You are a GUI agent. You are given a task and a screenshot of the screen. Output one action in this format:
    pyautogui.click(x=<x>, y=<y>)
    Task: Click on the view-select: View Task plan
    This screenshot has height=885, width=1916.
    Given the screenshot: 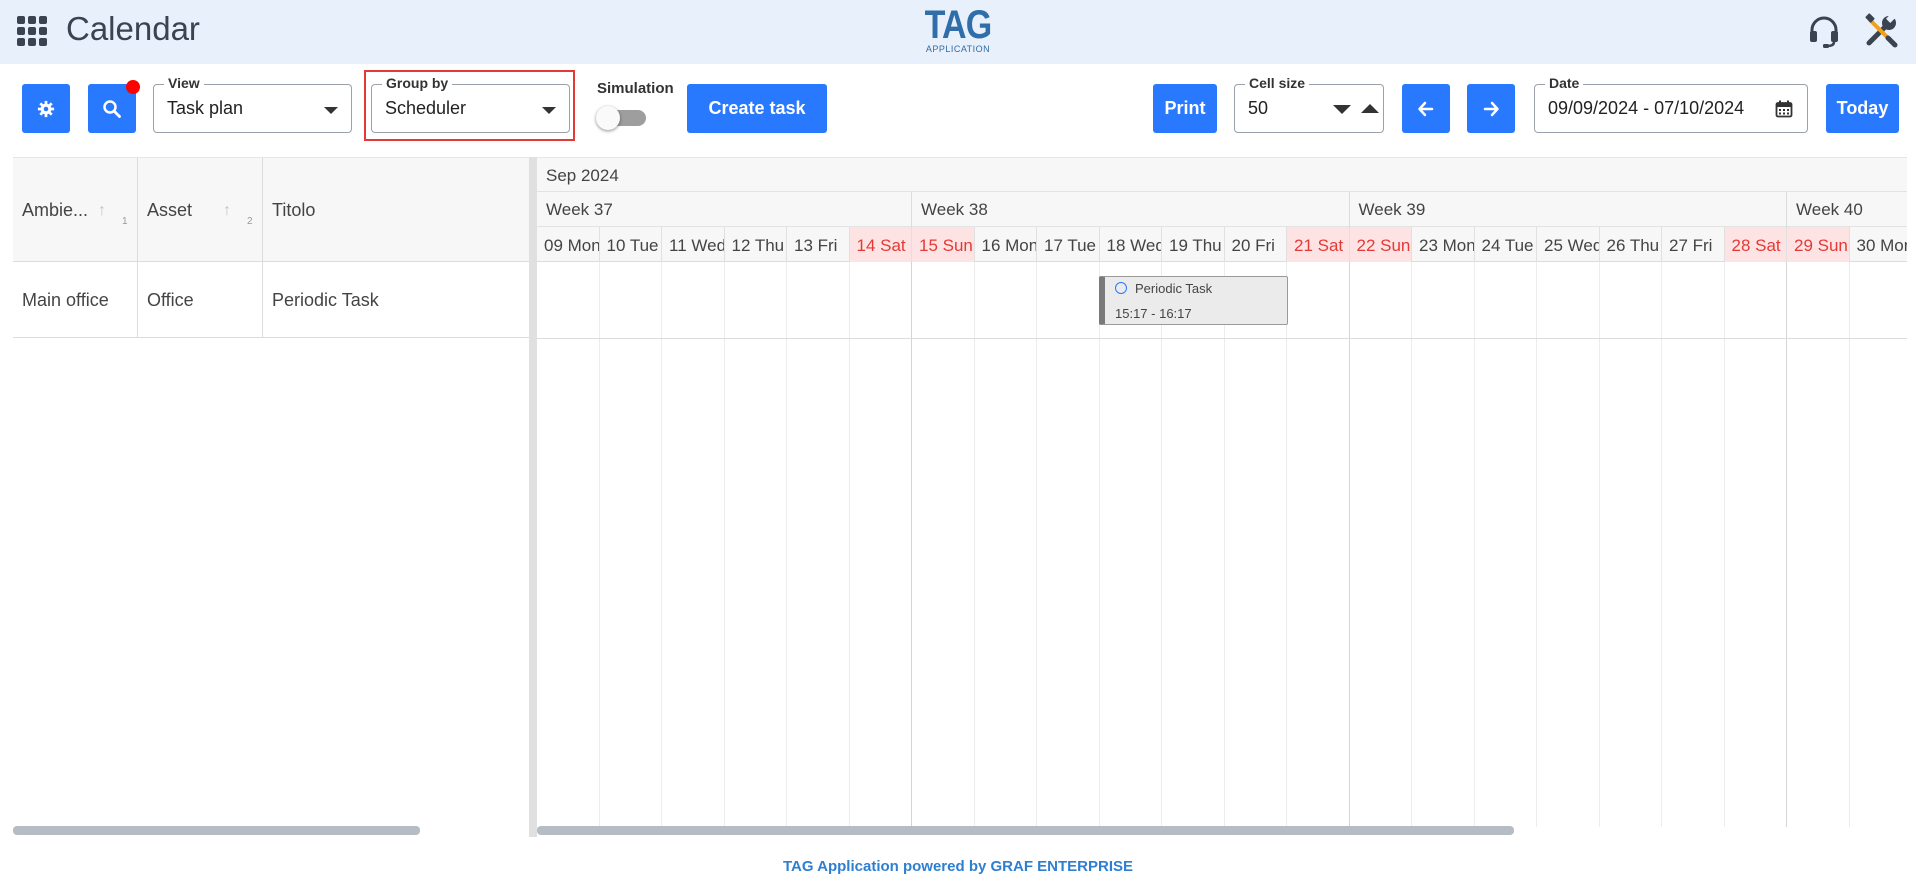 What is the action you would take?
    pyautogui.click(x=252, y=104)
    